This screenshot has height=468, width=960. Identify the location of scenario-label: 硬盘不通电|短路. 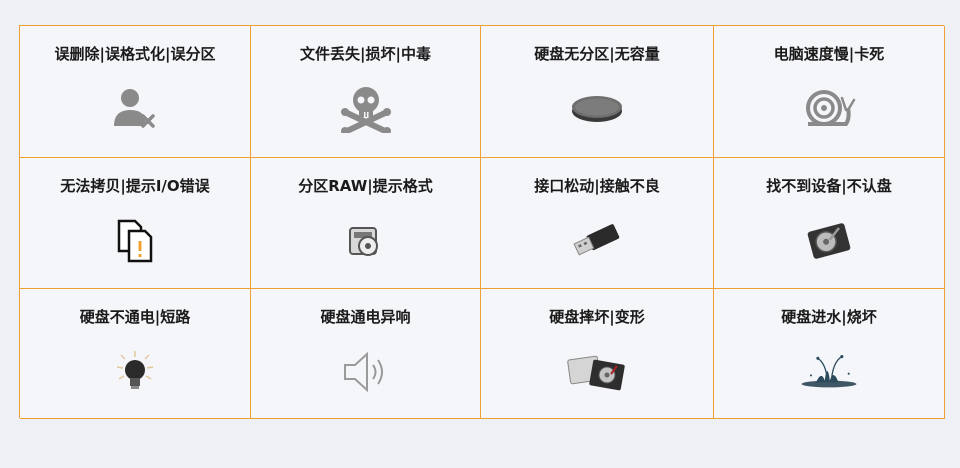
(135, 317).